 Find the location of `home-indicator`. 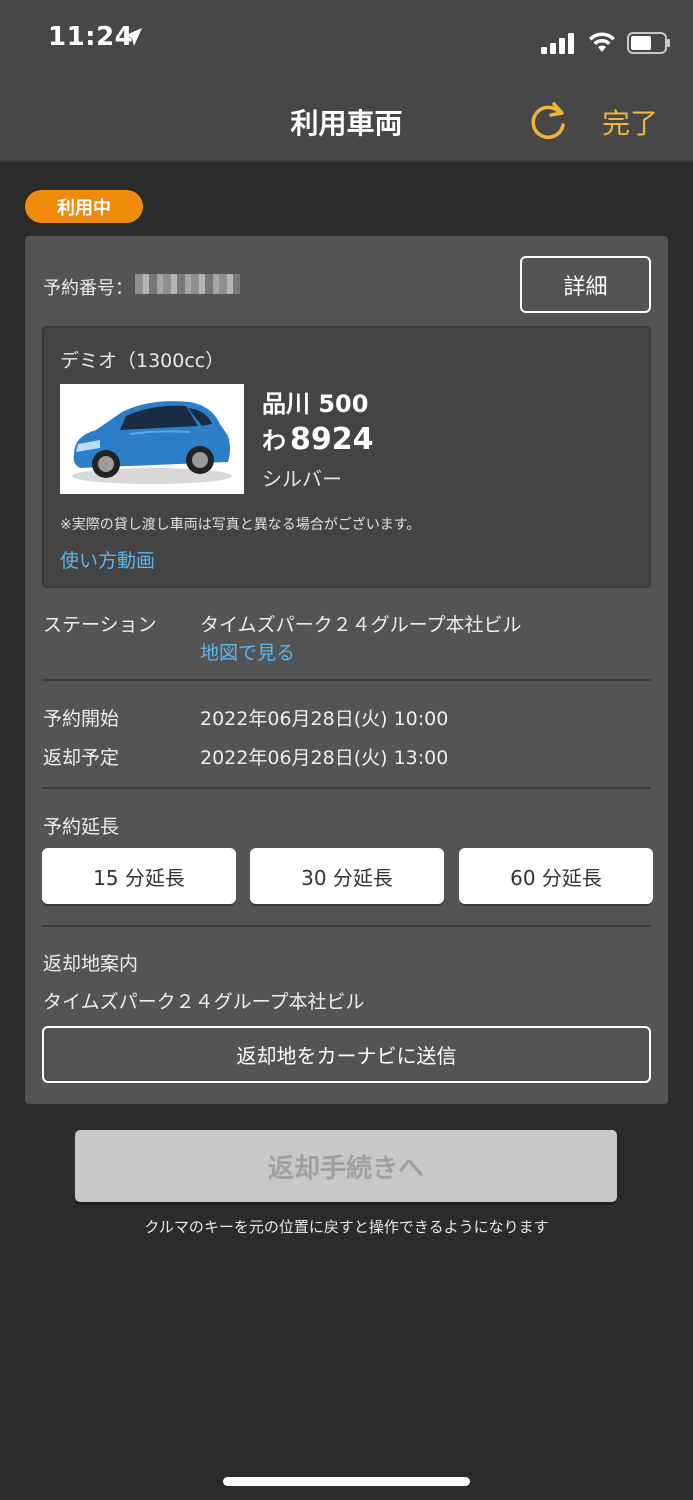

home-indicator is located at coordinates (346, 1481).